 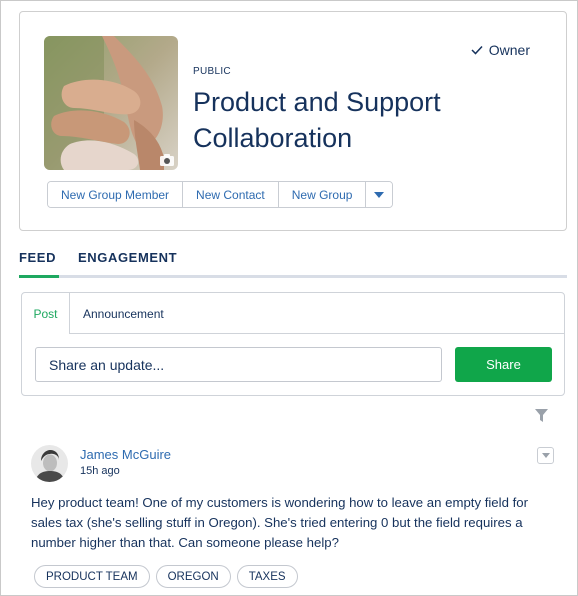 I want to click on avatar-image, so click(x=49, y=463).